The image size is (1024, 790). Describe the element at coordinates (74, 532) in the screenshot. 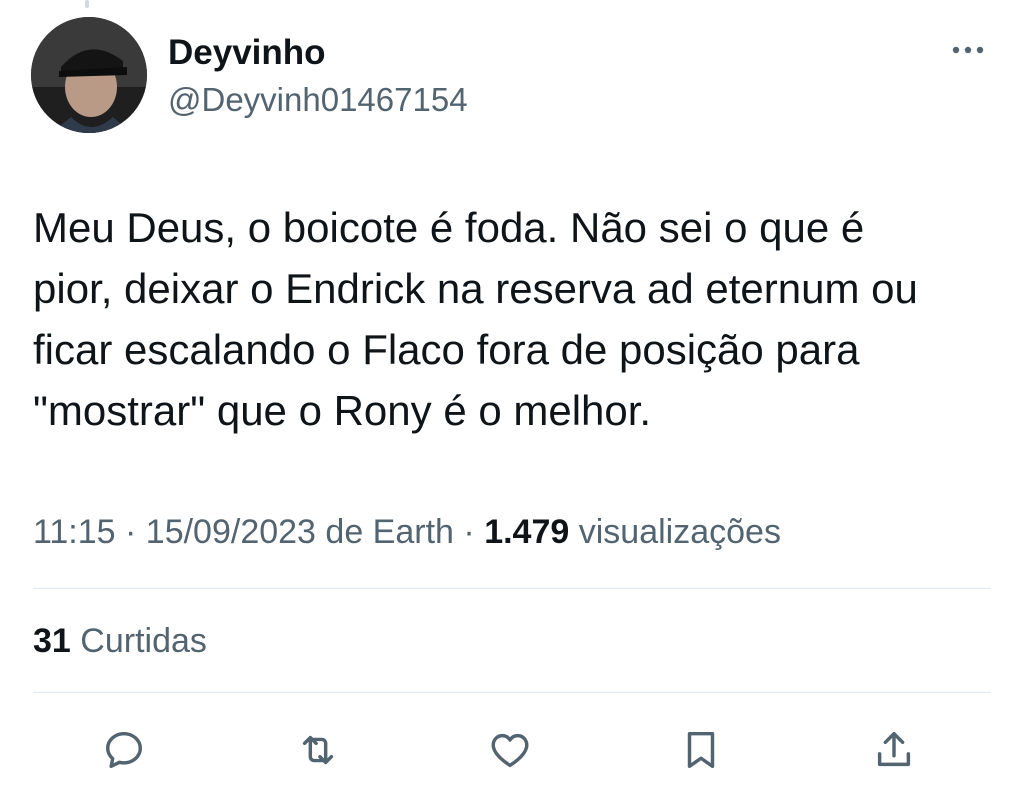

I see `tweet-time: 11:15` at that location.